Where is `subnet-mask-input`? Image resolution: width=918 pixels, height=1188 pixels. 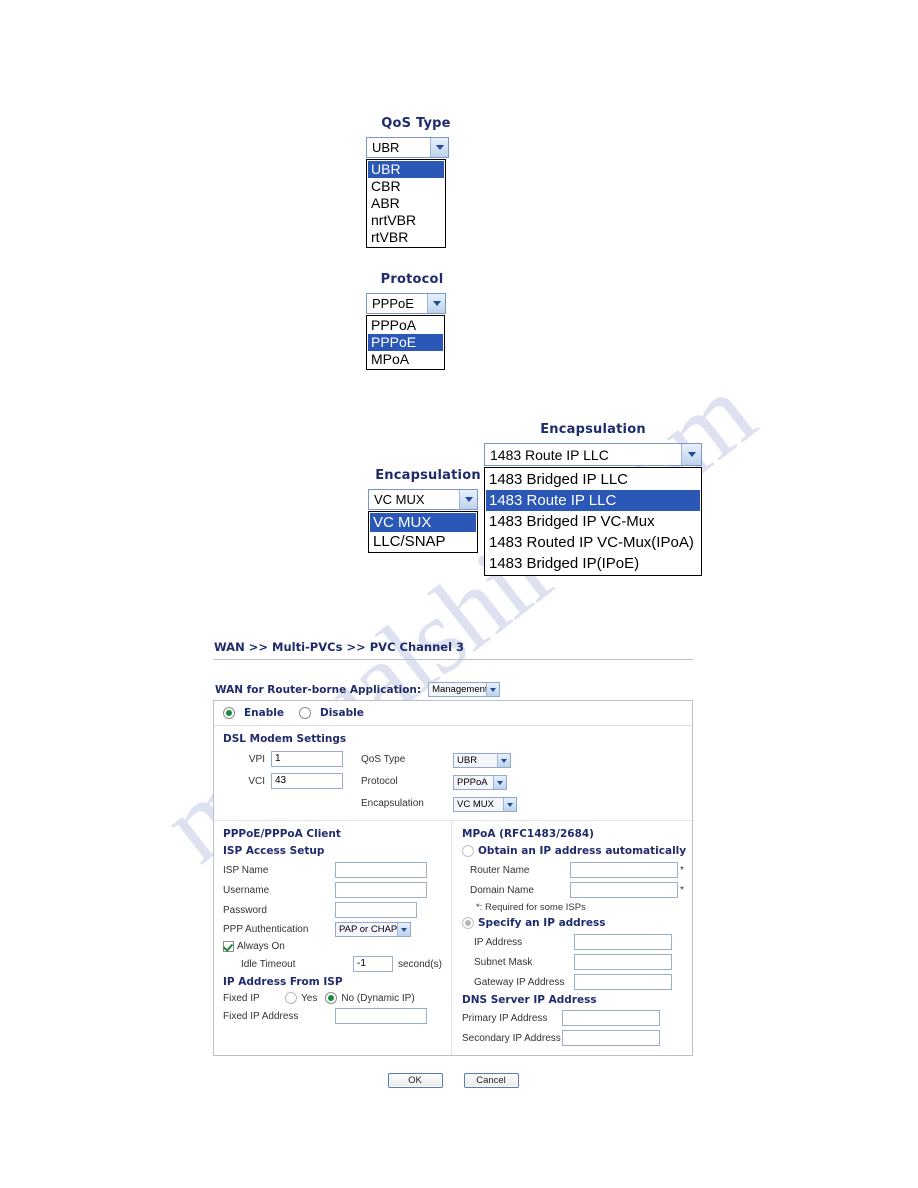
subnet-mask-input is located at coordinates (623, 962).